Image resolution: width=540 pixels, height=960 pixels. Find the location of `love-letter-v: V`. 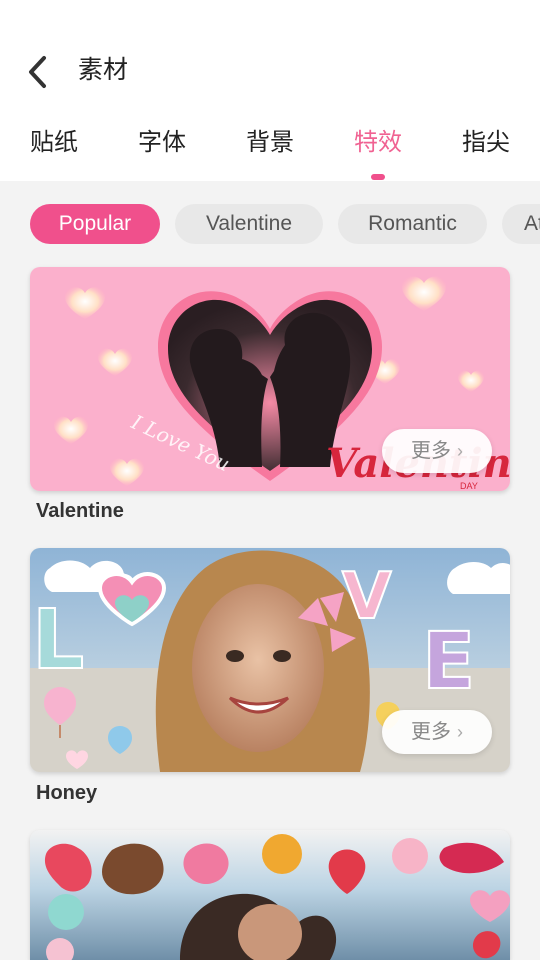

love-letter-v: V is located at coordinates (367, 597).